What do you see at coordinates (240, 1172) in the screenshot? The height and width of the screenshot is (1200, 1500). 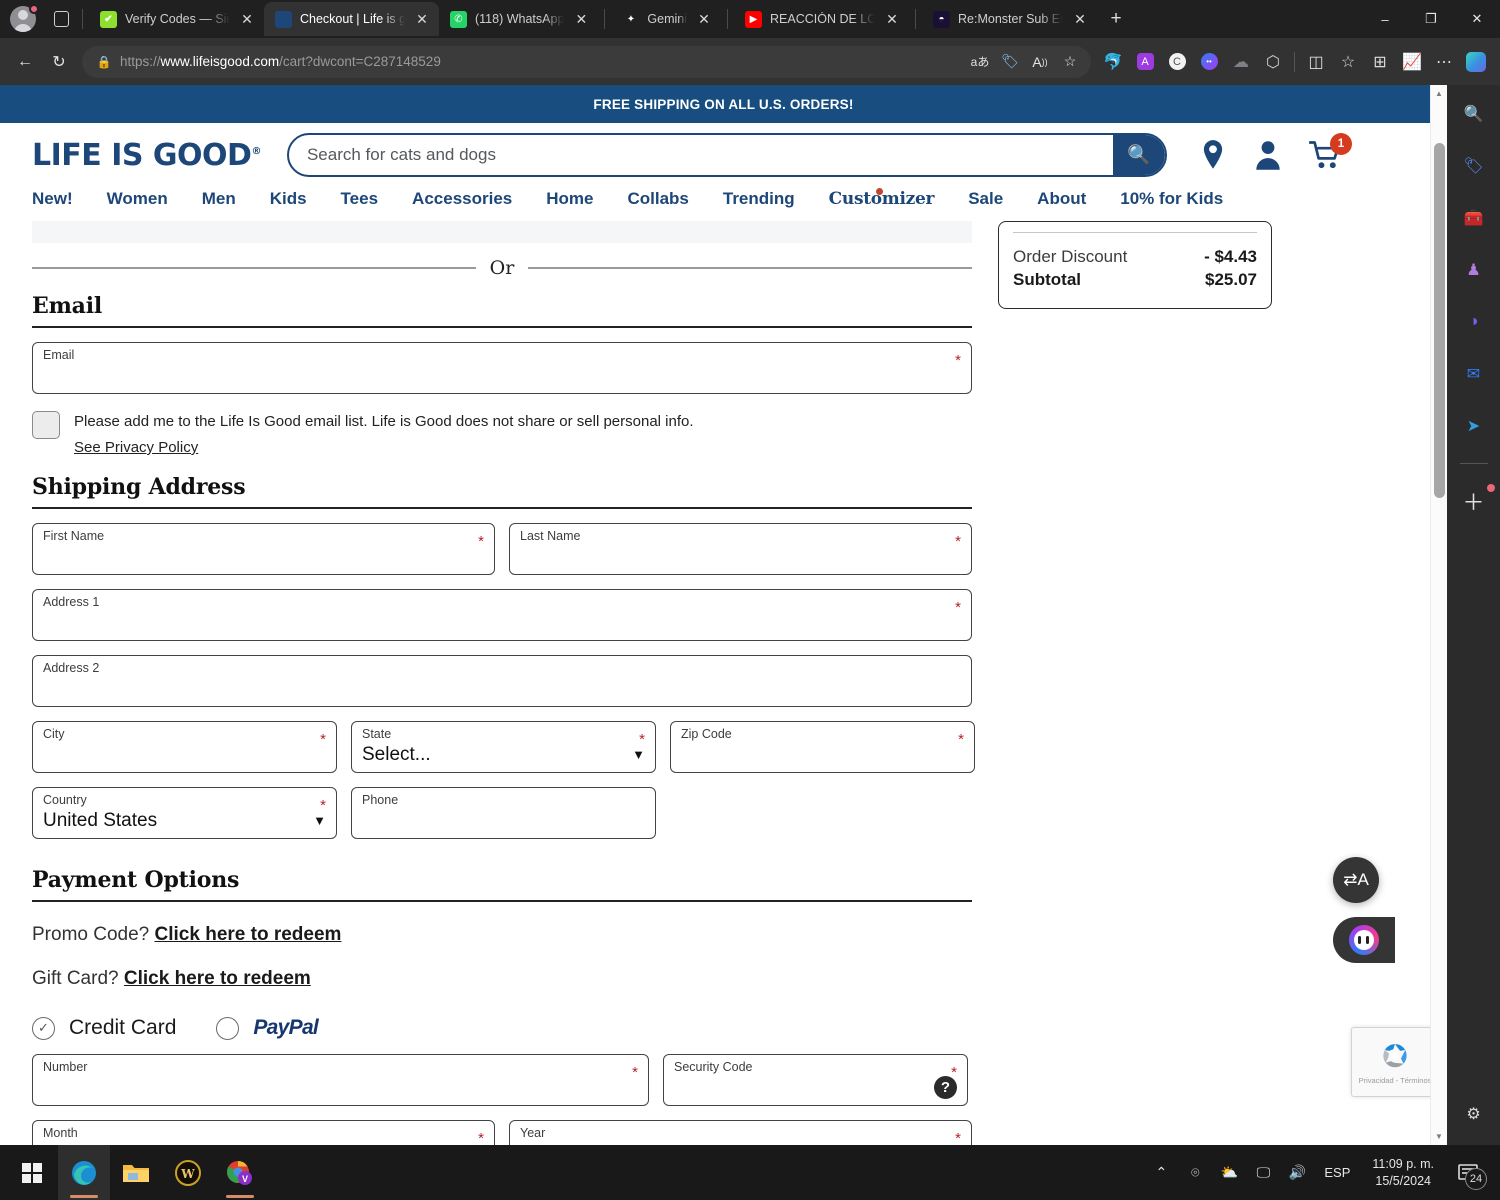 I see `chrome-vpn-icon: V` at bounding box center [240, 1172].